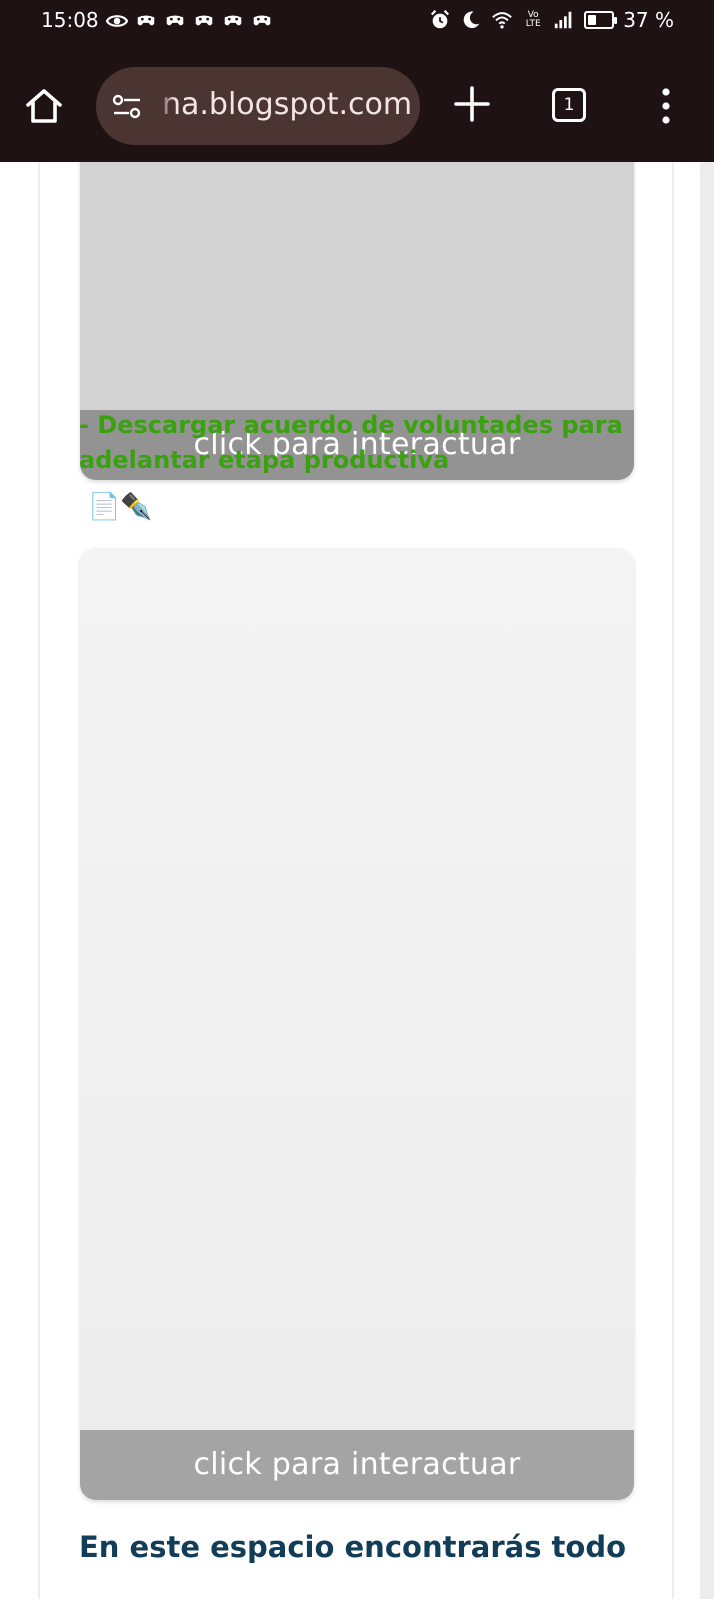 This screenshot has width=714, height=1599. Describe the element at coordinates (117, 21) in the screenshot. I see `eye-icon` at that location.